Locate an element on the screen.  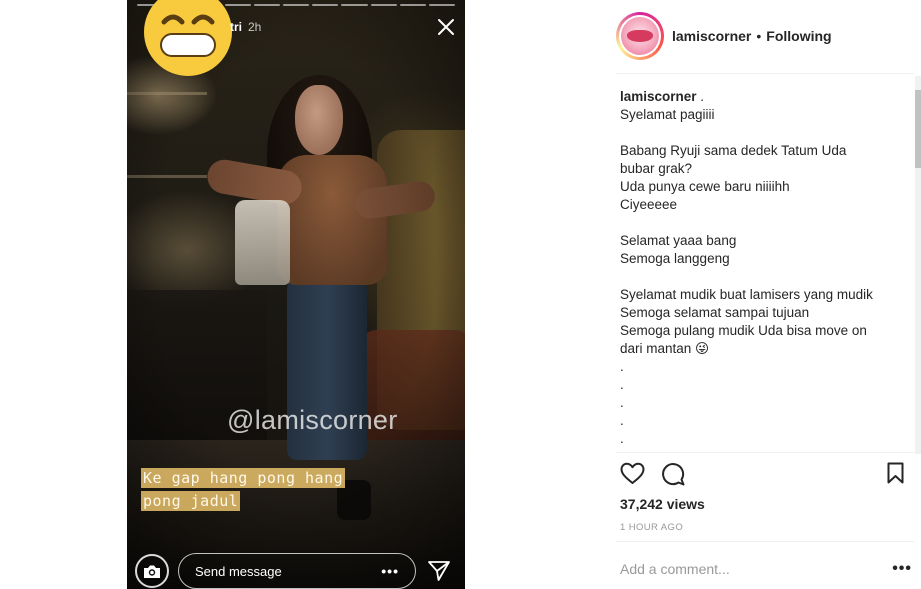
avatar is located at coordinates (640, 36).